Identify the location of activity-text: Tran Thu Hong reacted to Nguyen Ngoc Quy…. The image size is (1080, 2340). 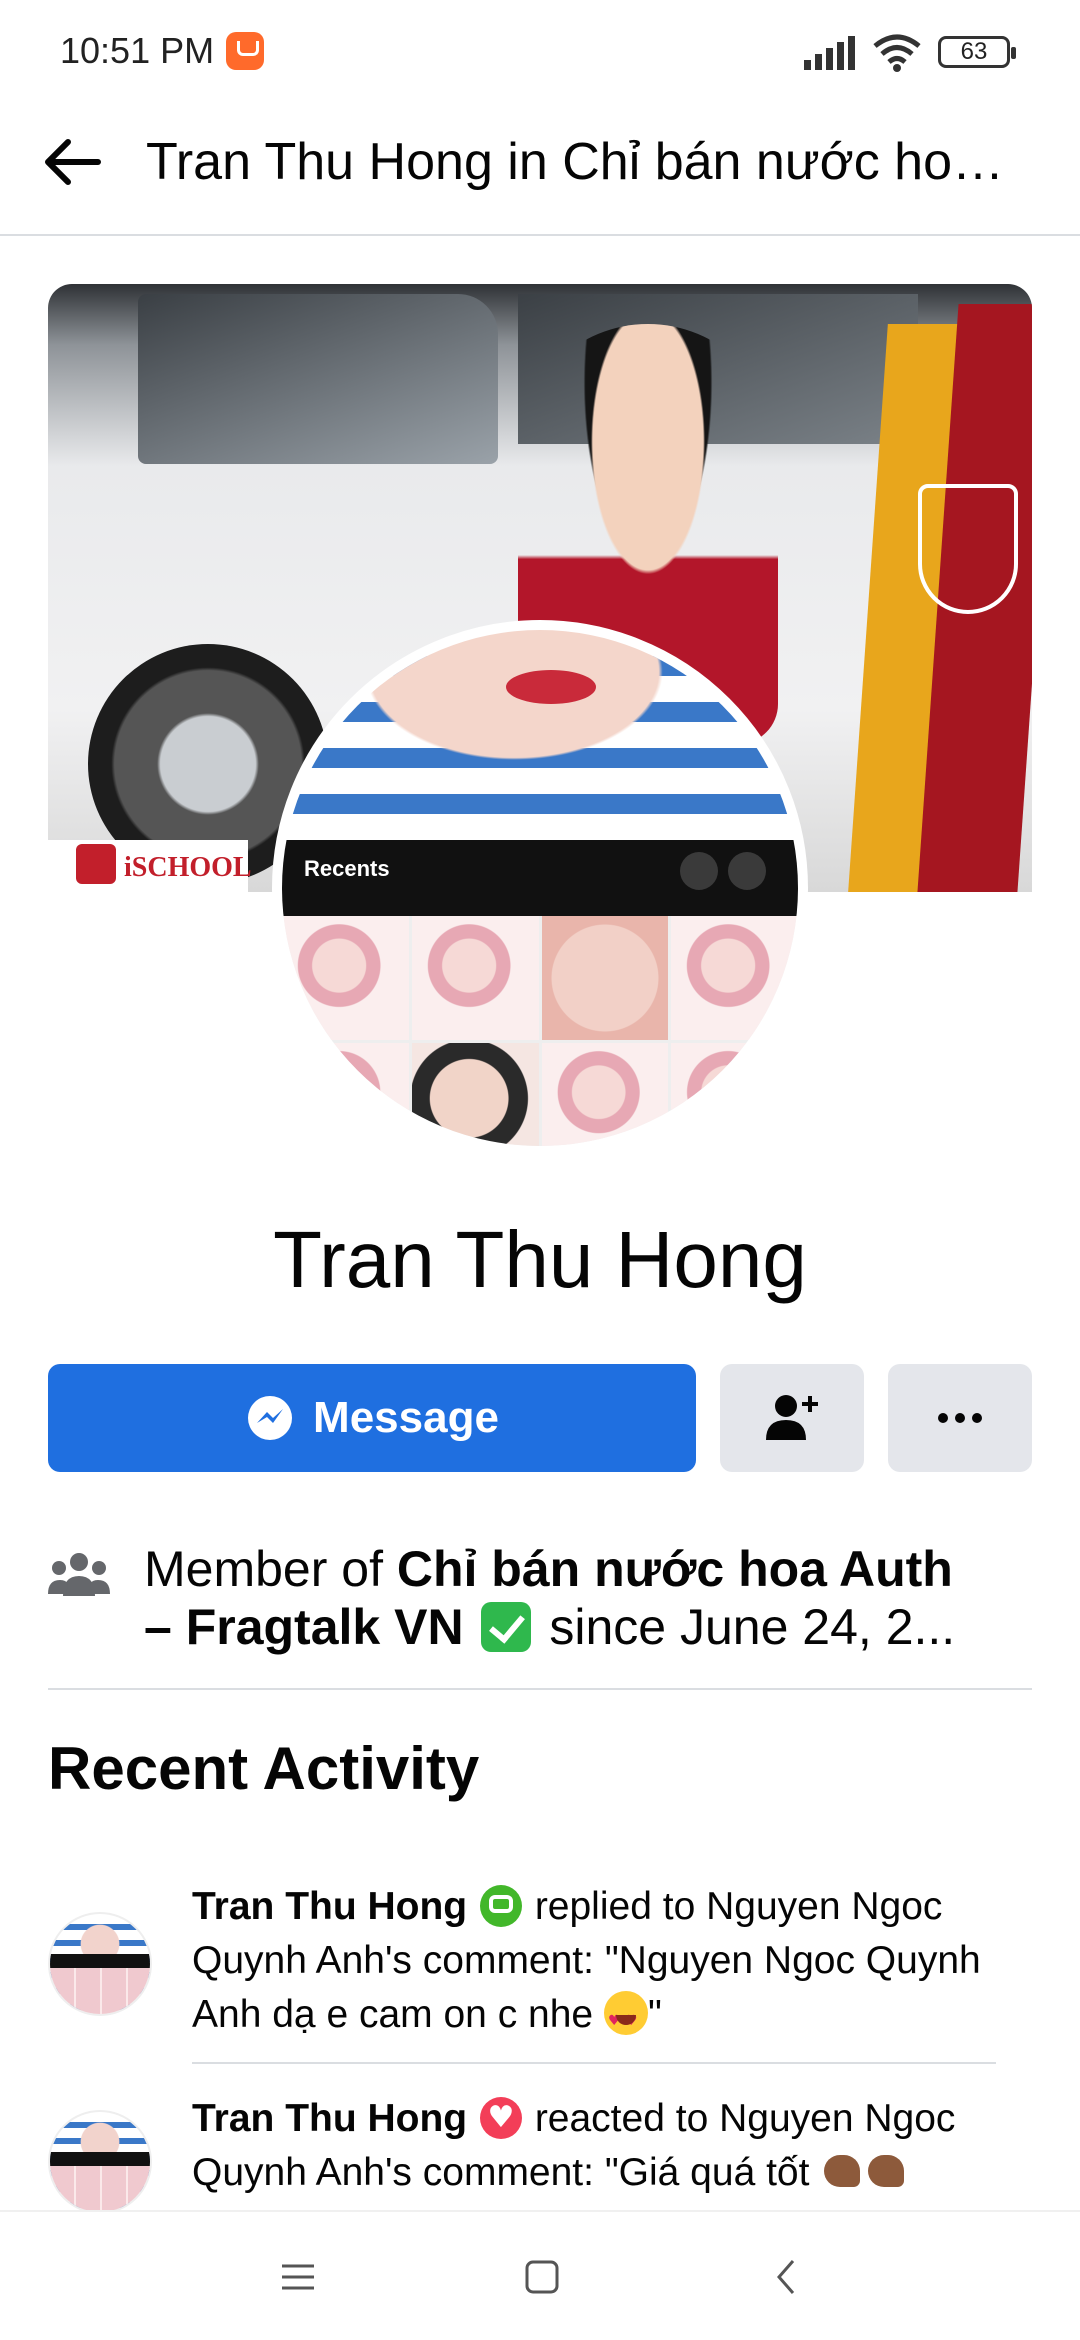
(602, 2146).